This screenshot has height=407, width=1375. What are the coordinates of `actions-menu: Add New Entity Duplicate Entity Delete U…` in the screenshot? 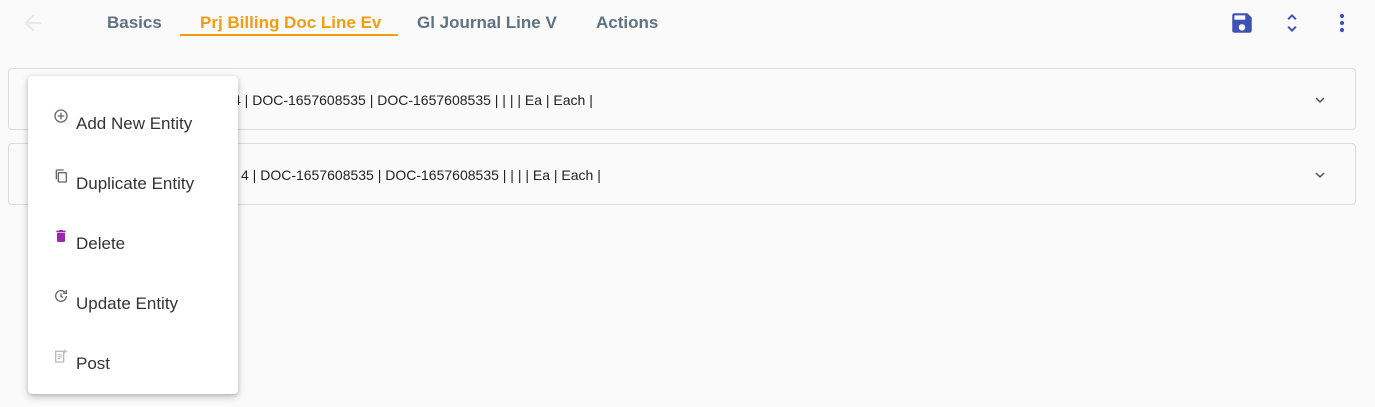 It's located at (133, 235).